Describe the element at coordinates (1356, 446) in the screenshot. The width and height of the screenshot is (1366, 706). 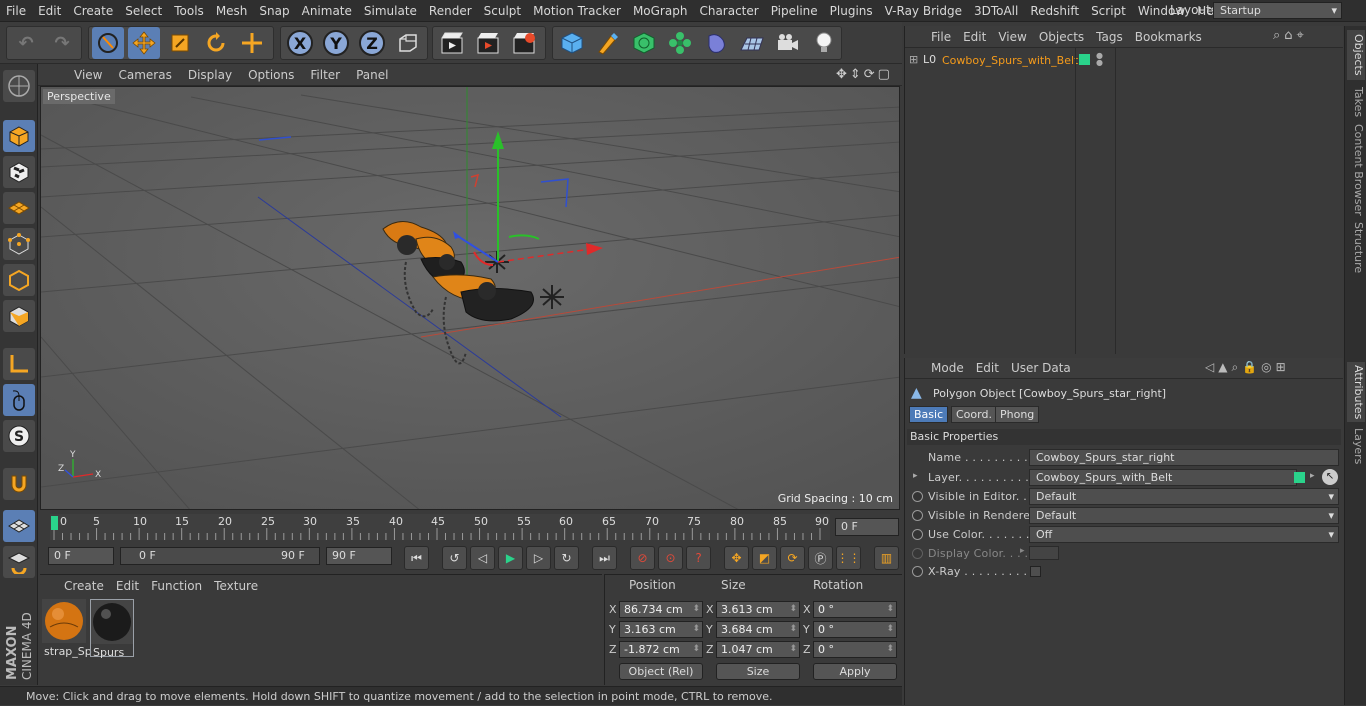
I see `side-tab-layers: Layers` at that location.